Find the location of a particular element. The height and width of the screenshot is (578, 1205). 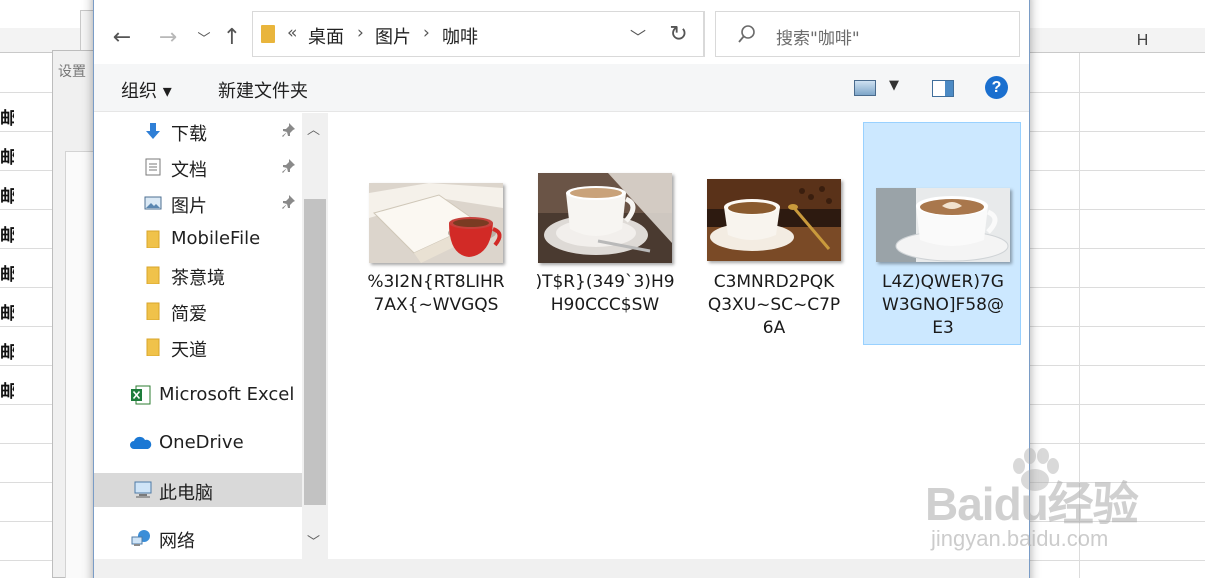

nav-item-network: 网络 is located at coordinates (198, 538).